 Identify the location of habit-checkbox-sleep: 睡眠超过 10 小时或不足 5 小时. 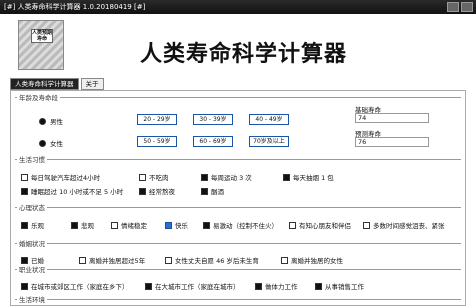
(72, 191).